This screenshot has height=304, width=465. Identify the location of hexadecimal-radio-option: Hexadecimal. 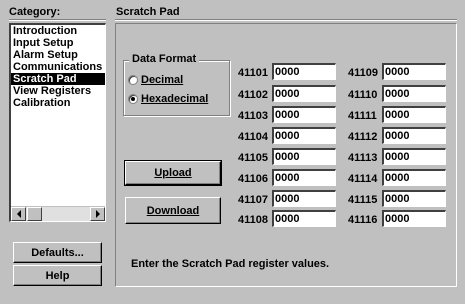
(168, 99).